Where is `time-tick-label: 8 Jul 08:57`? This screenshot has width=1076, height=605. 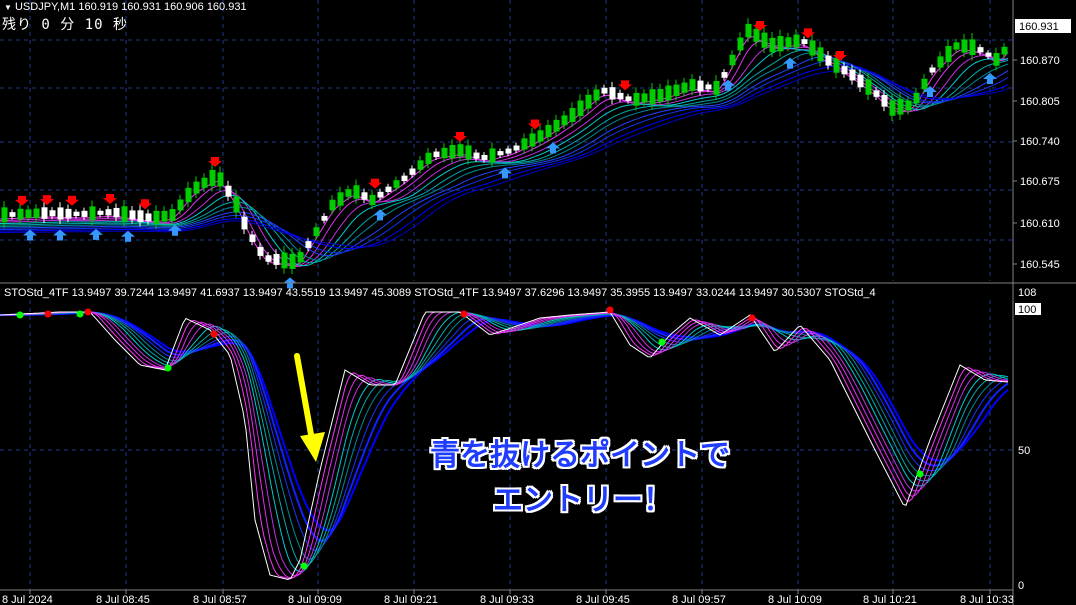 time-tick-label: 8 Jul 08:57 is located at coordinates (220, 599).